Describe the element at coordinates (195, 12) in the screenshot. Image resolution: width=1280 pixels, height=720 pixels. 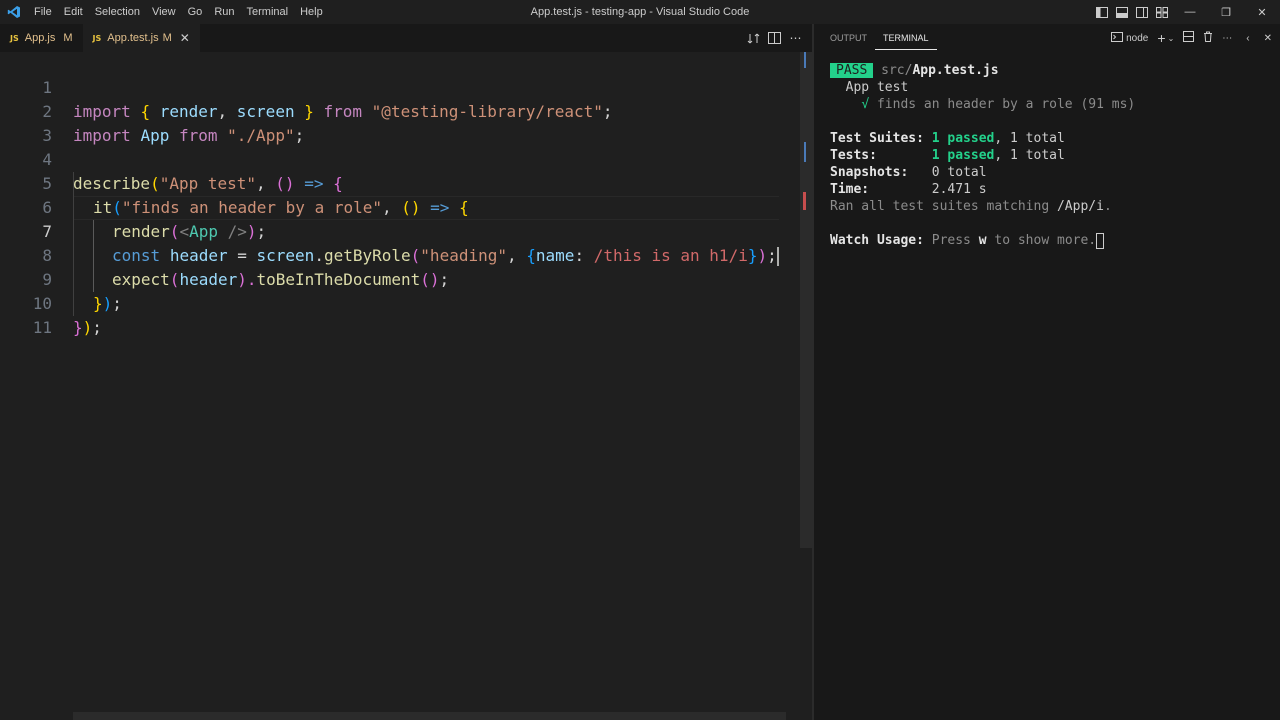
I see `menu-go: Go` at that location.